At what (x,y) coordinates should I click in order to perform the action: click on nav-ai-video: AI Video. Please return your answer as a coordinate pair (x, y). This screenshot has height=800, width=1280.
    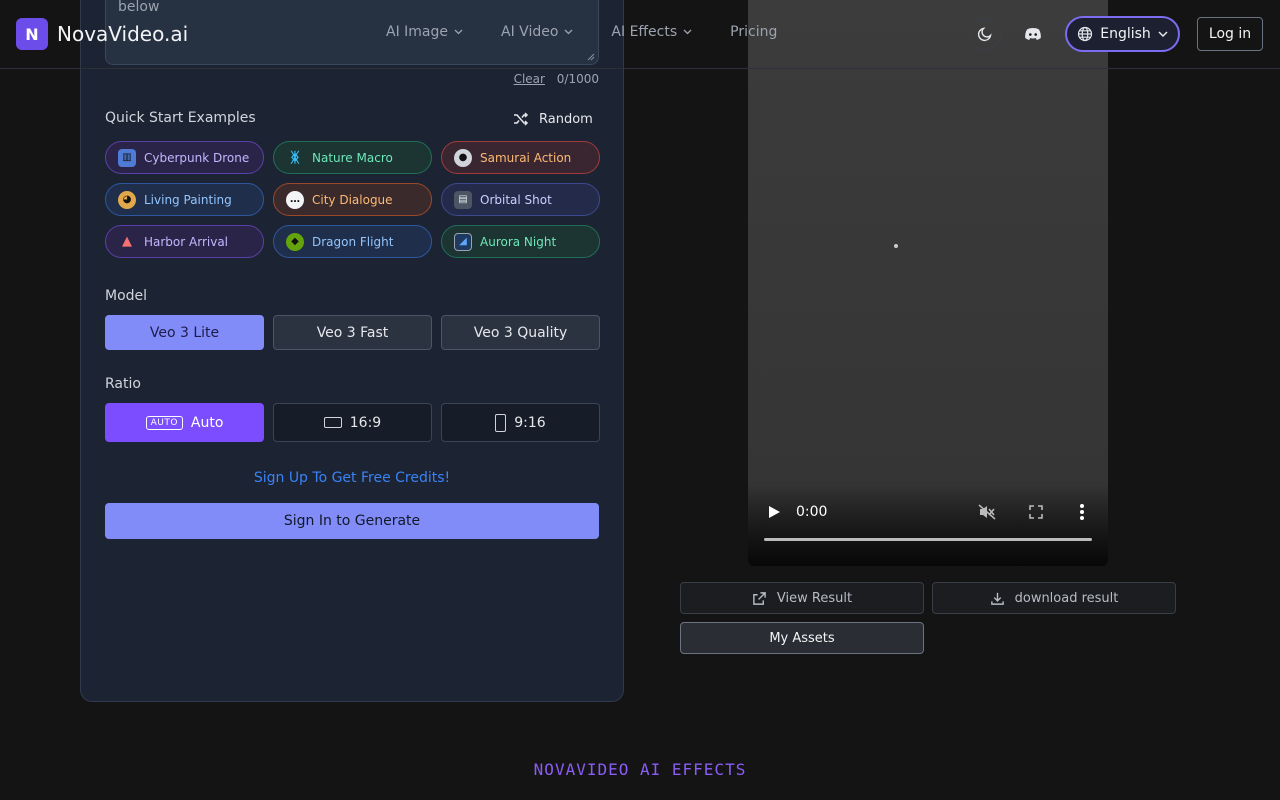
    Looking at the image, I should click on (537, 32).